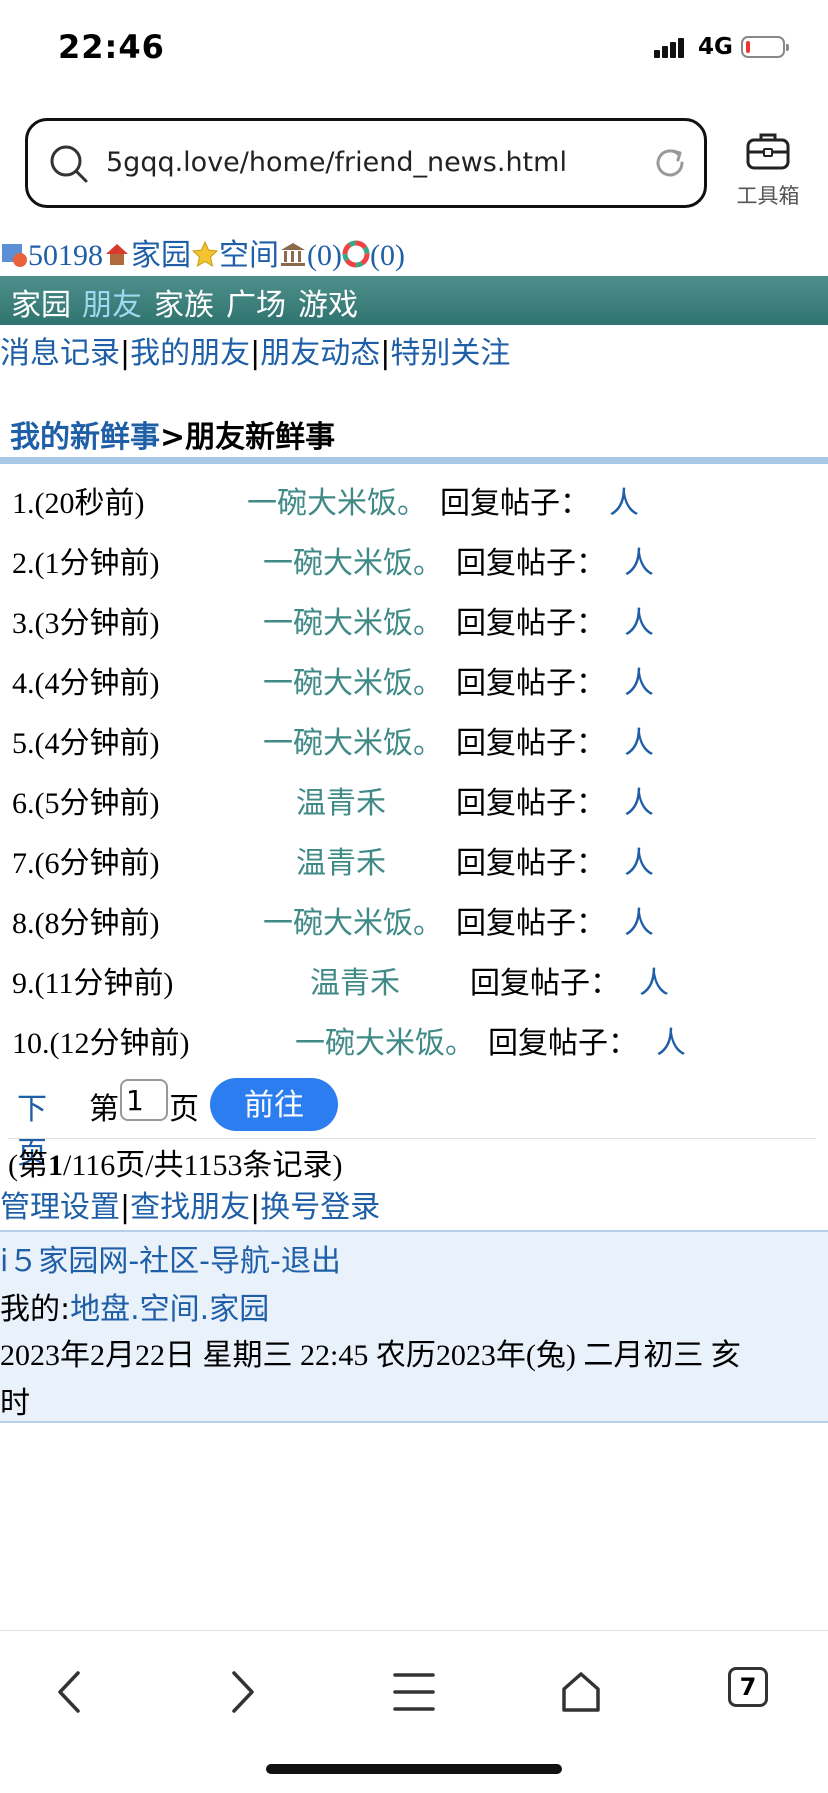  What do you see at coordinates (104, 1109) in the screenshot?
I see `page-prefix: 第` at bounding box center [104, 1109].